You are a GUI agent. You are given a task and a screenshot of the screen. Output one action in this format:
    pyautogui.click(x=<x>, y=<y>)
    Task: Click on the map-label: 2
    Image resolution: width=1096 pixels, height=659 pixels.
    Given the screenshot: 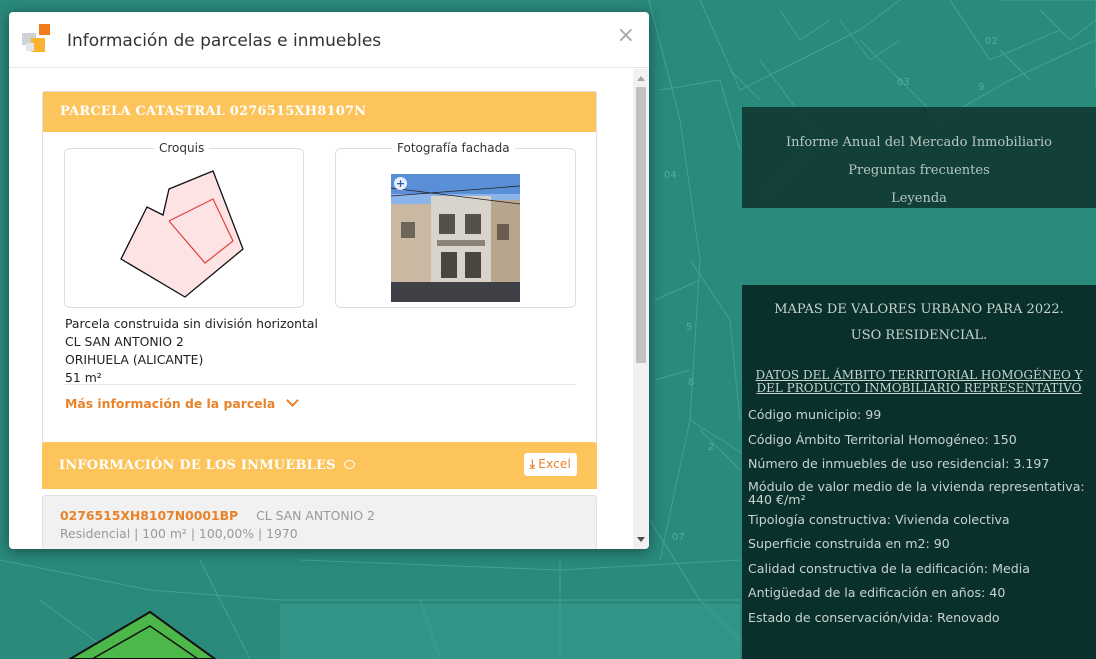 What is the action you would take?
    pyautogui.click(x=711, y=447)
    